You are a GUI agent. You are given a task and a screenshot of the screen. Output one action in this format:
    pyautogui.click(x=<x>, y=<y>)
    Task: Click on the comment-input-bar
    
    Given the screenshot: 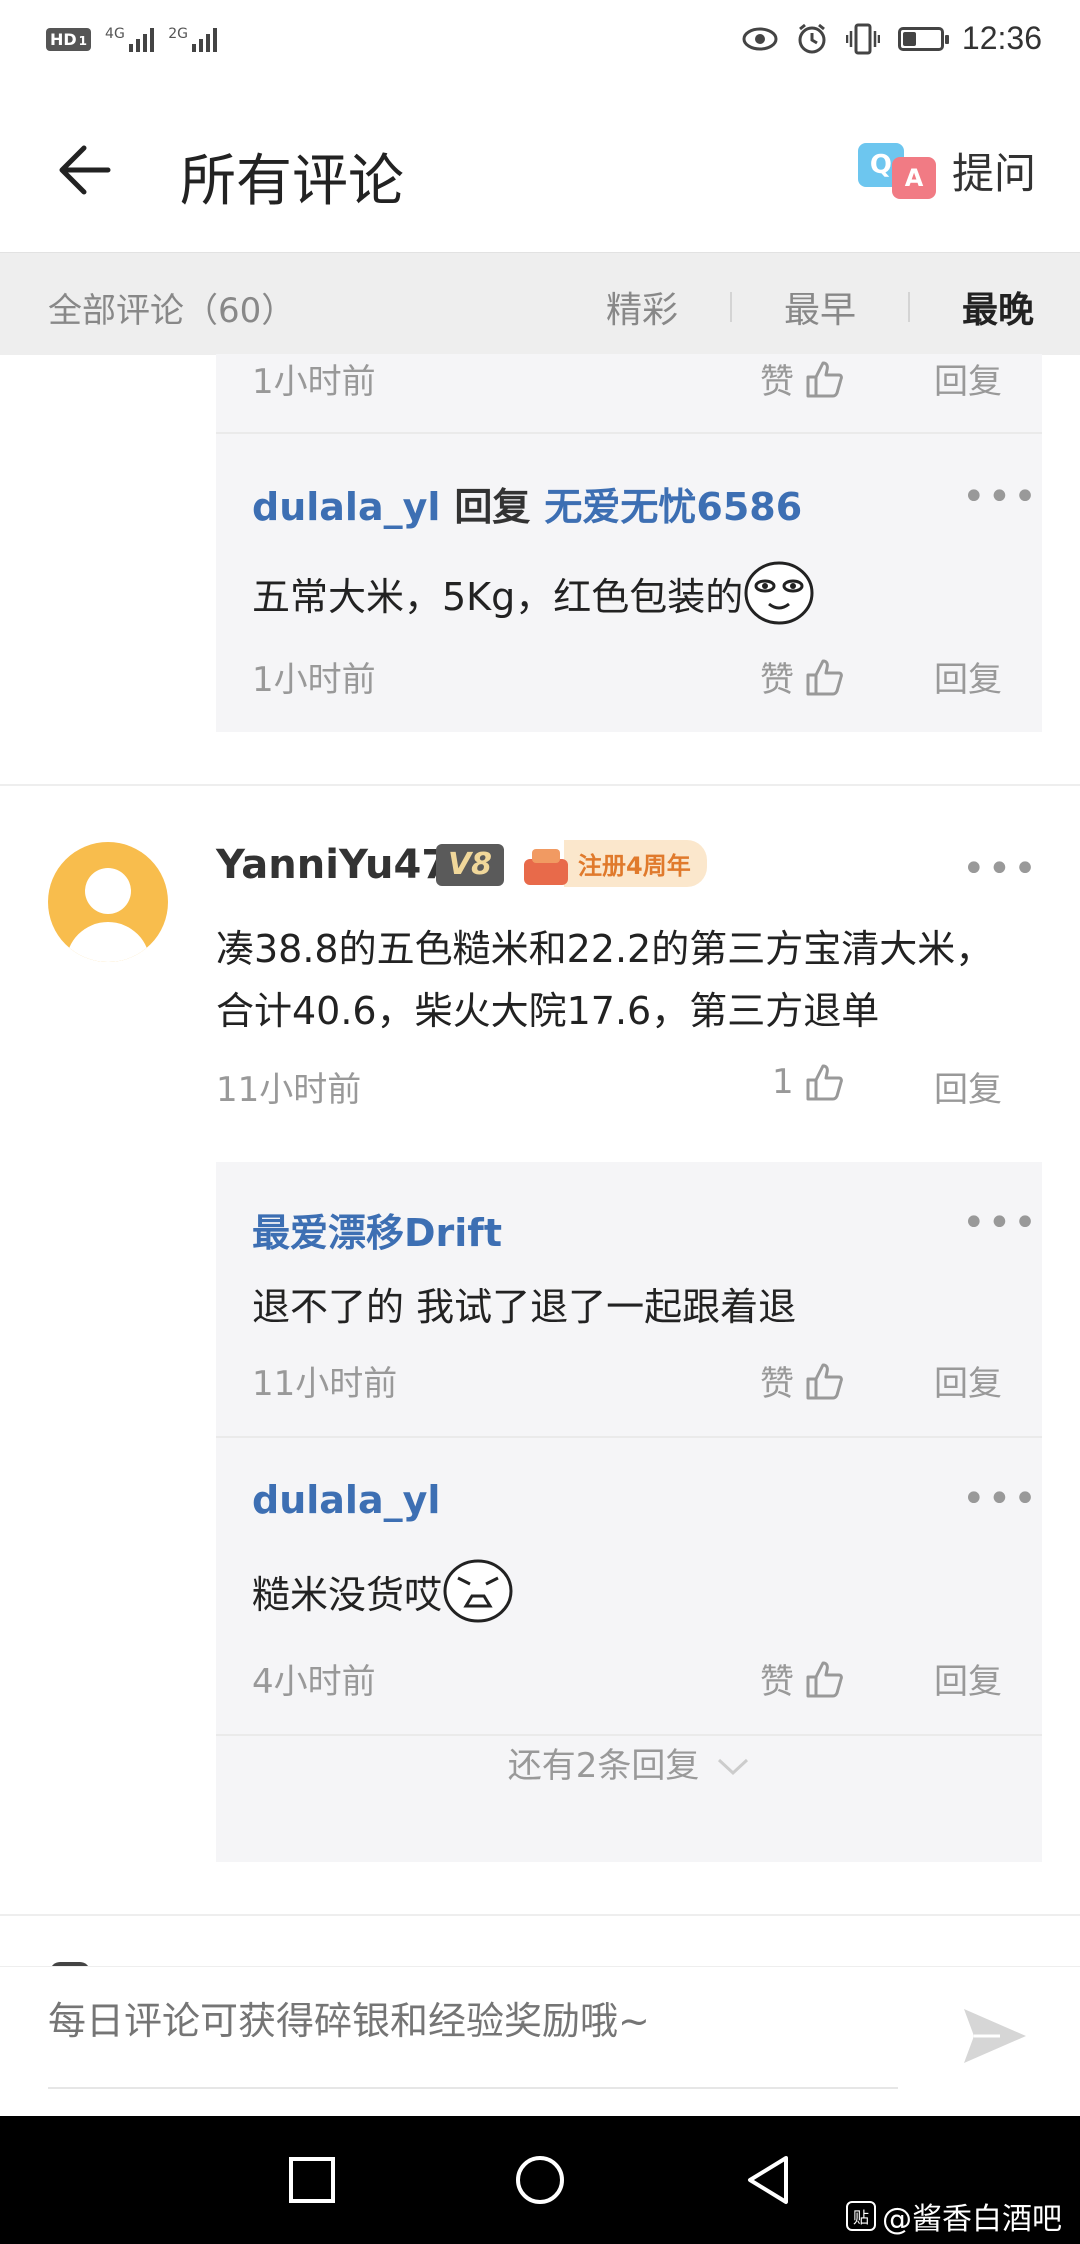 What is the action you would take?
    pyautogui.click(x=540, y=2041)
    